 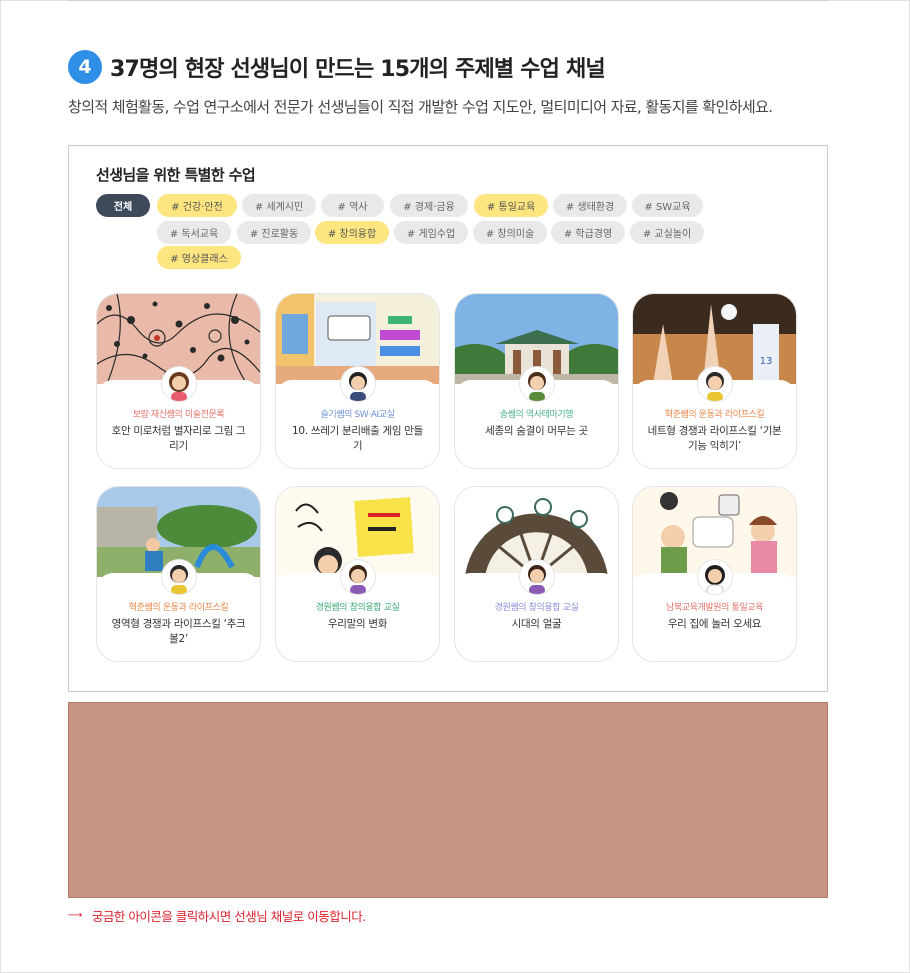 I want to click on channel-box-title: 선생님을 위한 특별한 수업, so click(x=176, y=175).